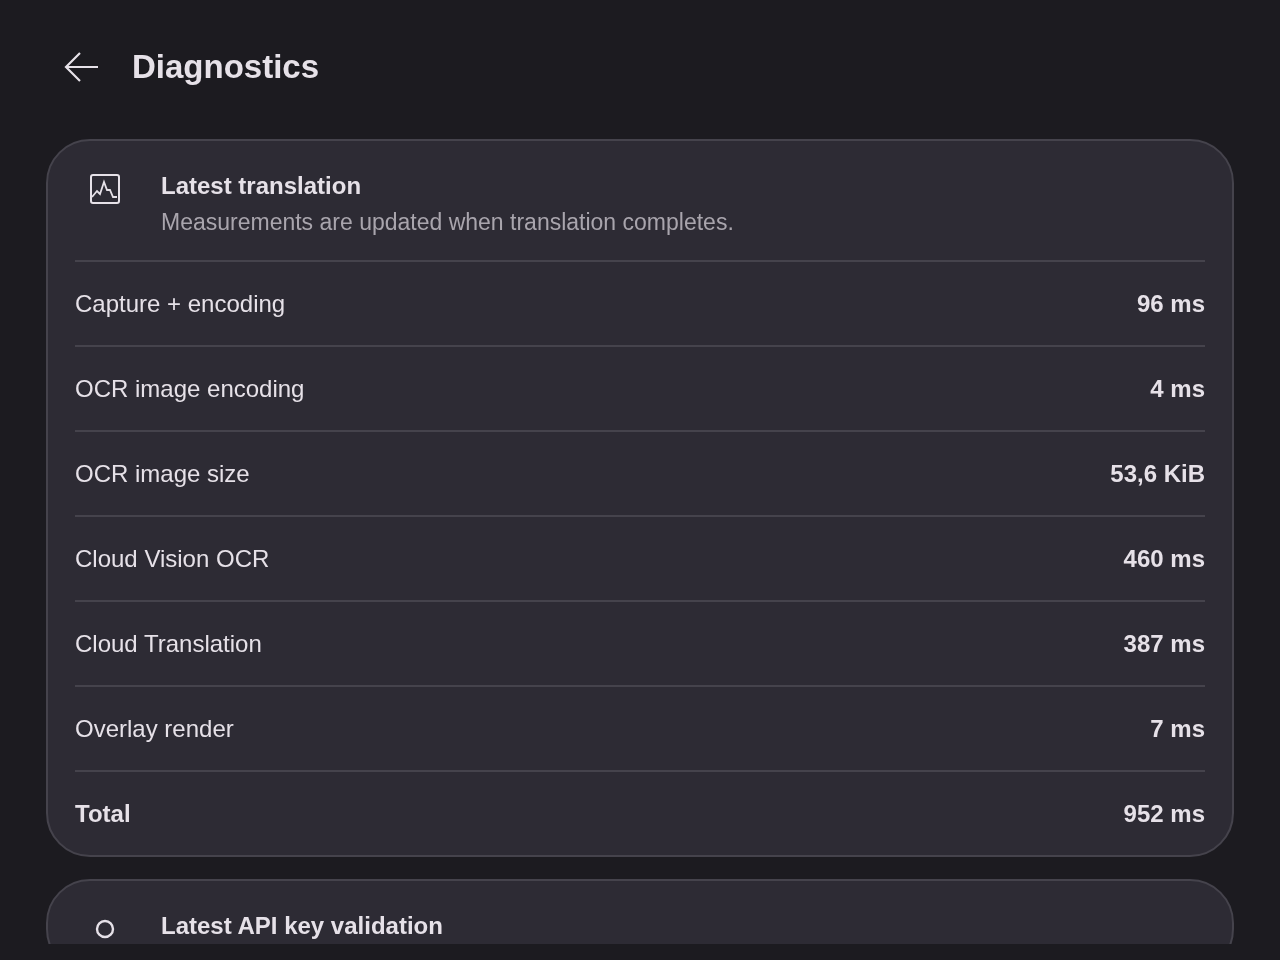 The image size is (1280, 960). I want to click on metric-value: 387 ms, so click(1164, 643).